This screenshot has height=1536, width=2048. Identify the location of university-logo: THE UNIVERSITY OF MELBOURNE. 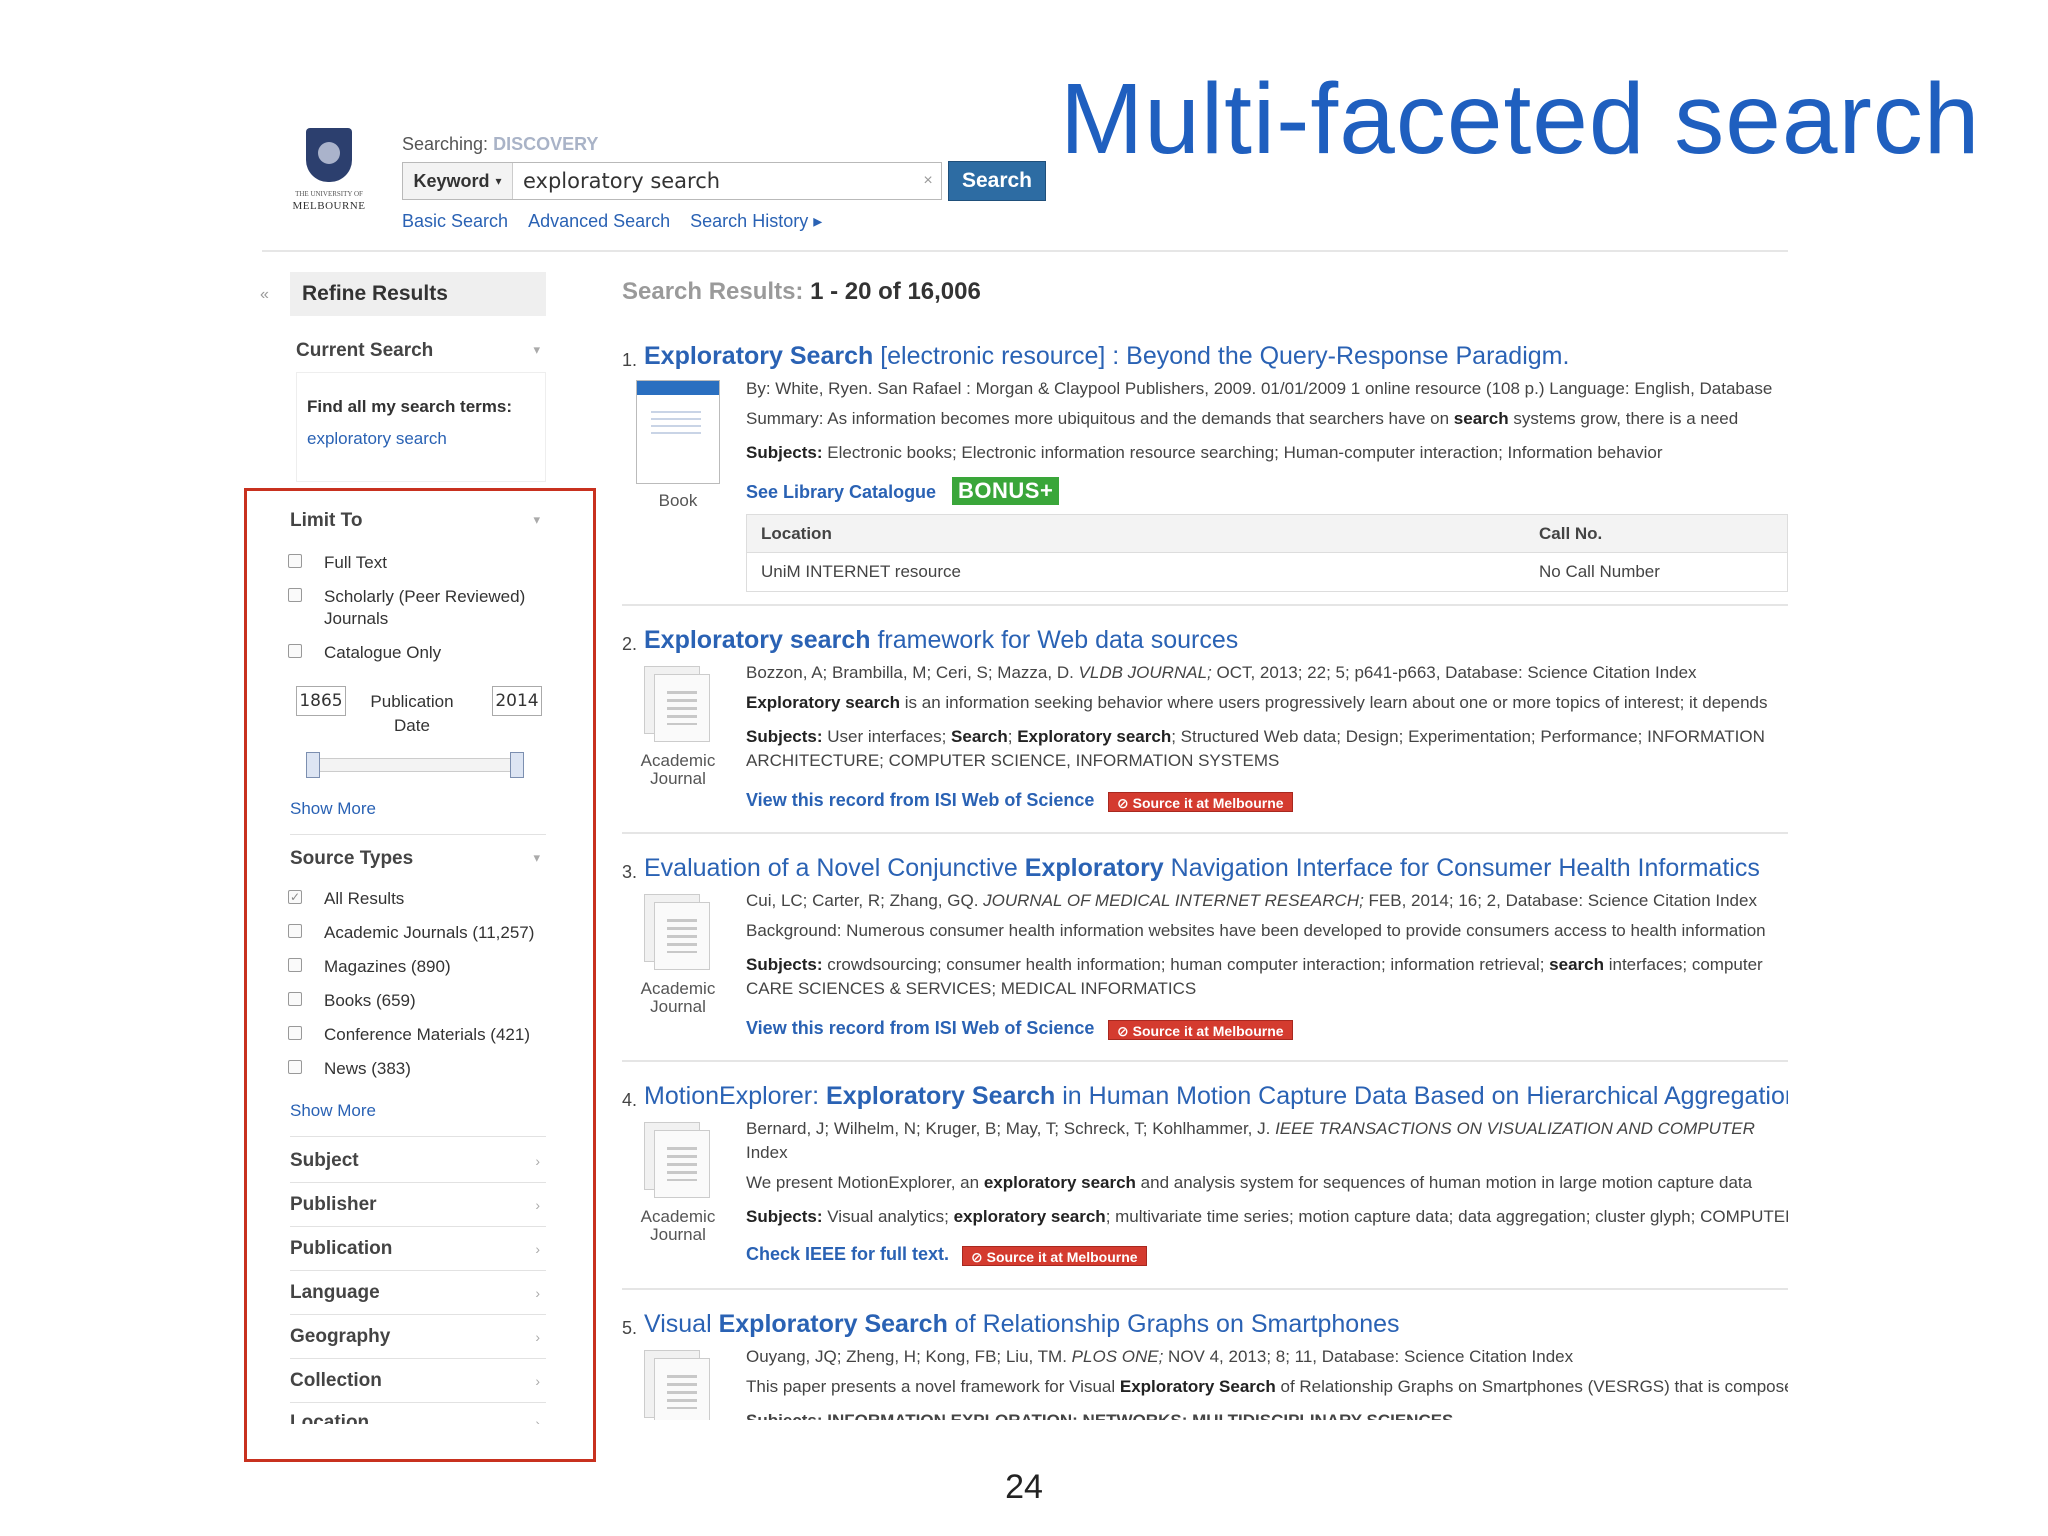
(329, 170).